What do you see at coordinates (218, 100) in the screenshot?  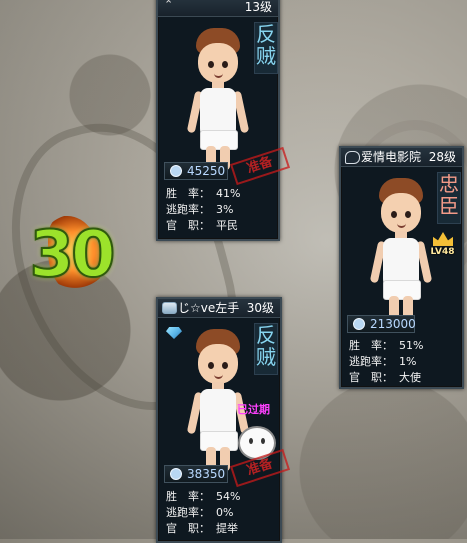 I see `player-avatar` at bounding box center [218, 100].